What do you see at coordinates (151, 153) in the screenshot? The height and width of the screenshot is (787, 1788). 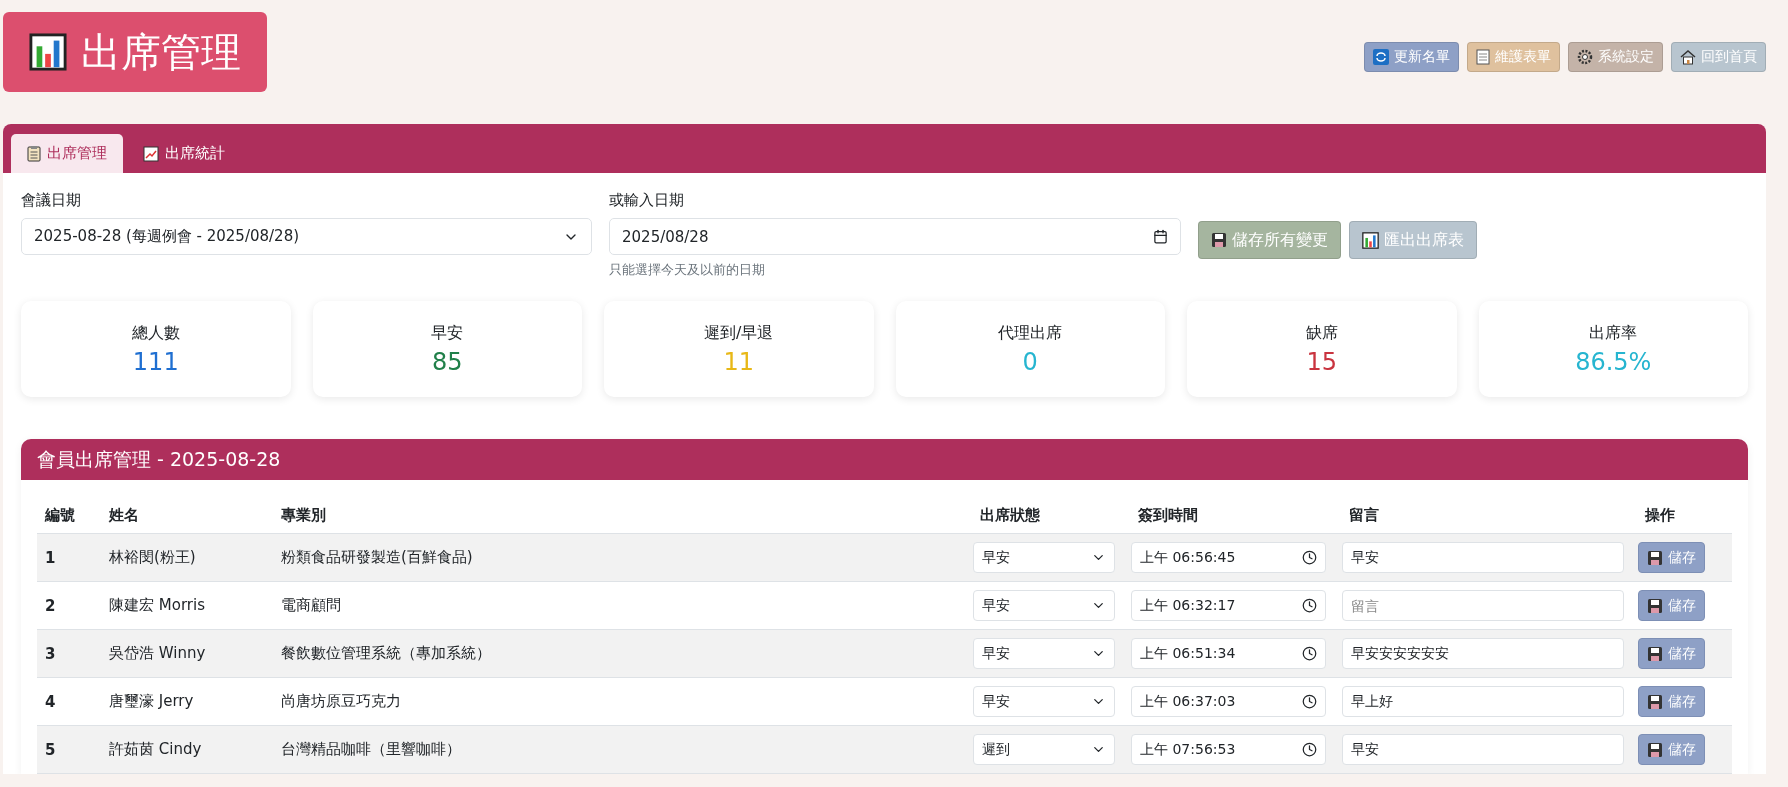 I see `line-chart-icon` at bounding box center [151, 153].